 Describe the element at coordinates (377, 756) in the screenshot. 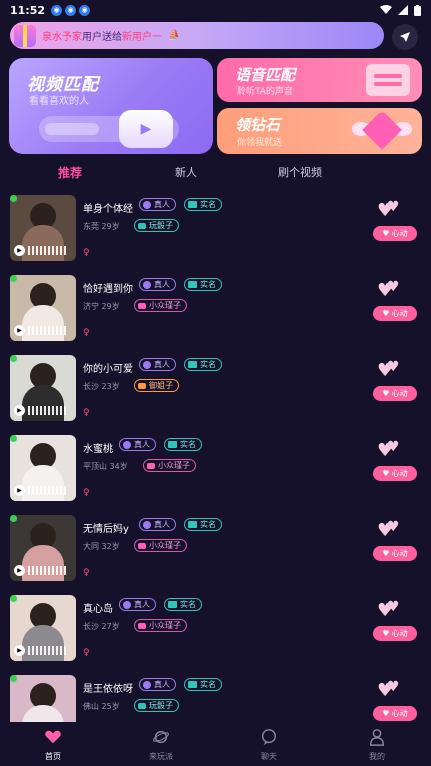

I see `nav-me-label: 我的` at that location.